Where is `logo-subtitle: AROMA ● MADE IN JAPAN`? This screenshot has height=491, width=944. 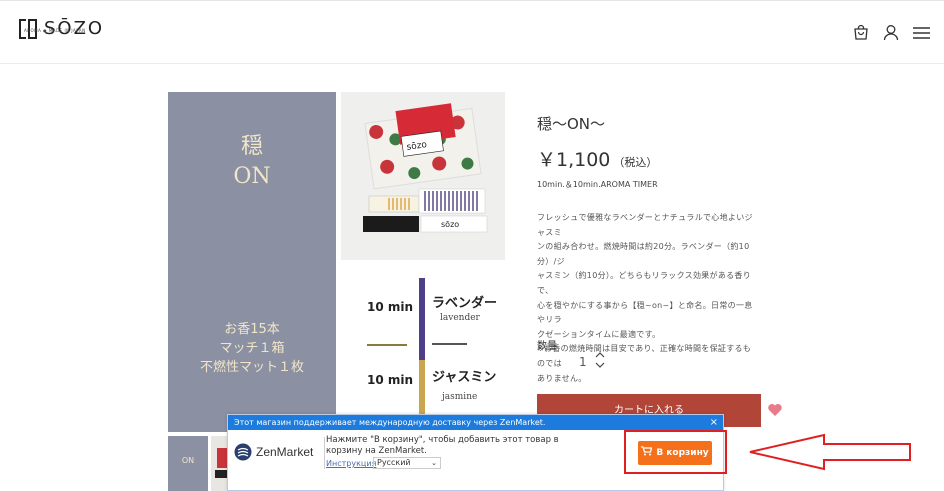
logo-subtitle: AROMA ● MADE IN JAPAN is located at coordinates (55, 30).